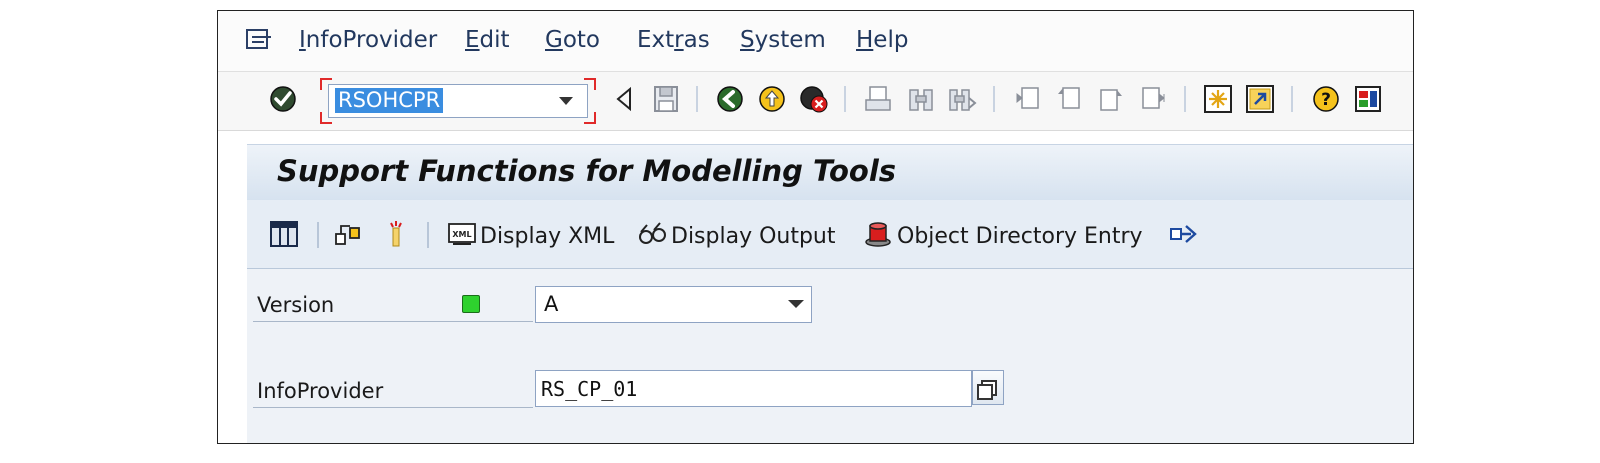  What do you see at coordinates (753, 388) in the screenshot?
I see `infoprovider-input: RS_CP_01` at bounding box center [753, 388].